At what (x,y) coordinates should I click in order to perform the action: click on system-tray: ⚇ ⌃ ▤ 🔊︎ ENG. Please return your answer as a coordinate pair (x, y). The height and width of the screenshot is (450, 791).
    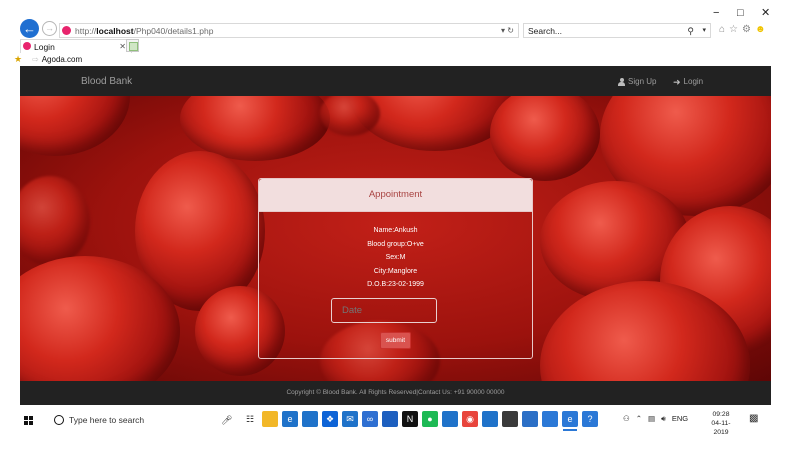
    Looking at the image, I should click on (655, 419).